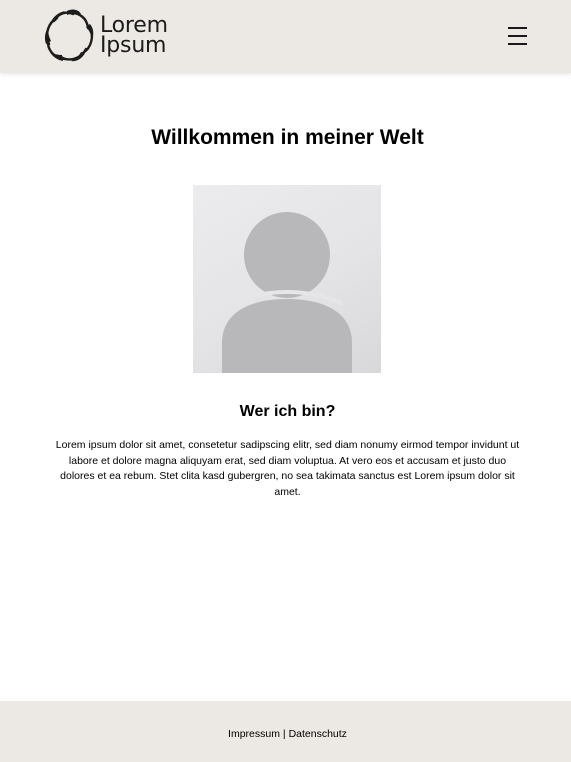 This screenshot has height=762, width=571. I want to click on profile-image, so click(287, 279).